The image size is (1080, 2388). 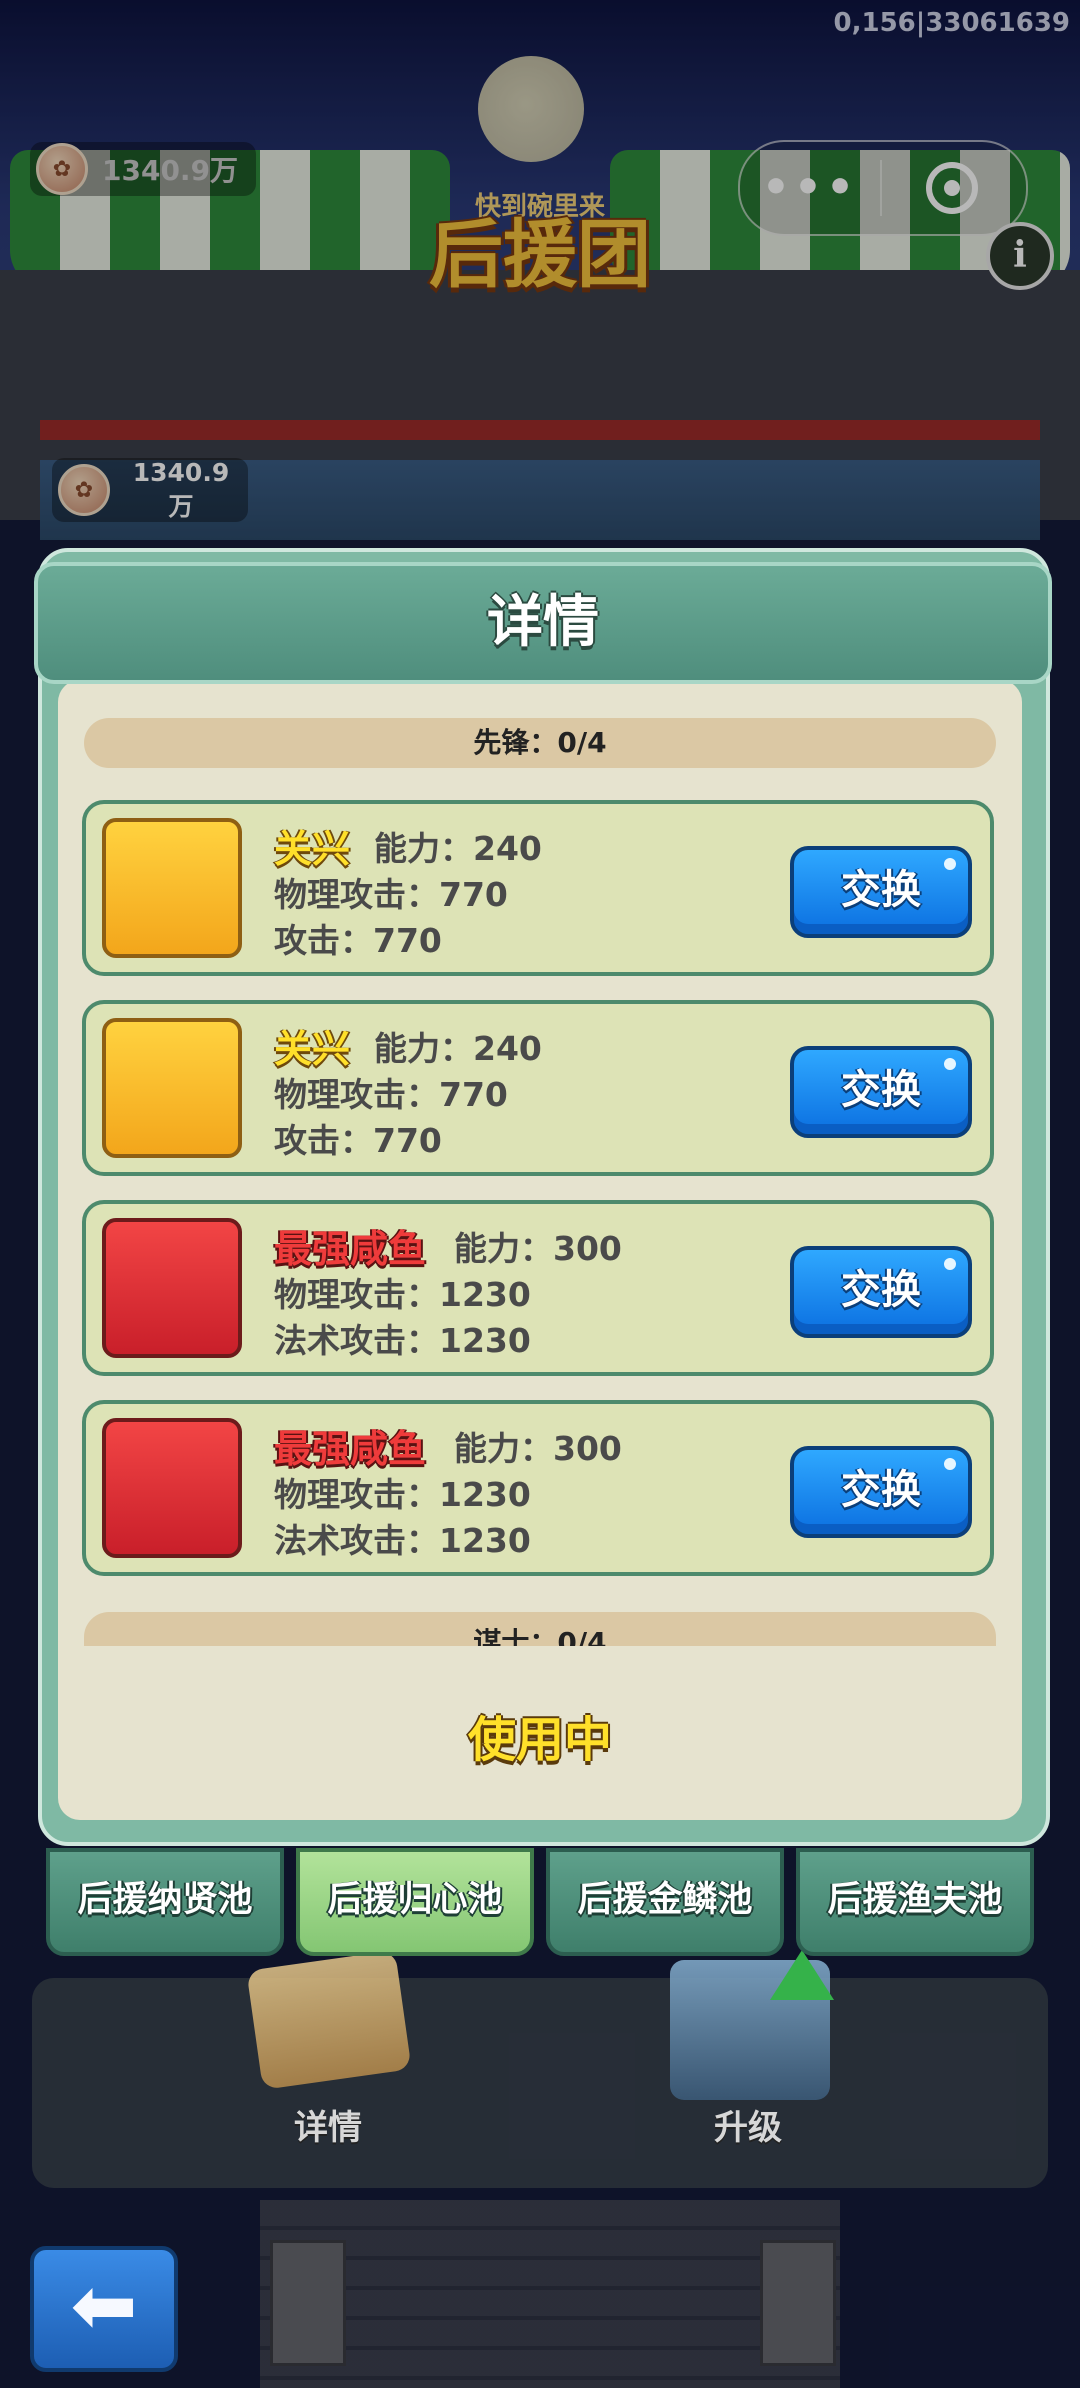 I want to click on stairs-decoration, so click(x=550, y=2294).